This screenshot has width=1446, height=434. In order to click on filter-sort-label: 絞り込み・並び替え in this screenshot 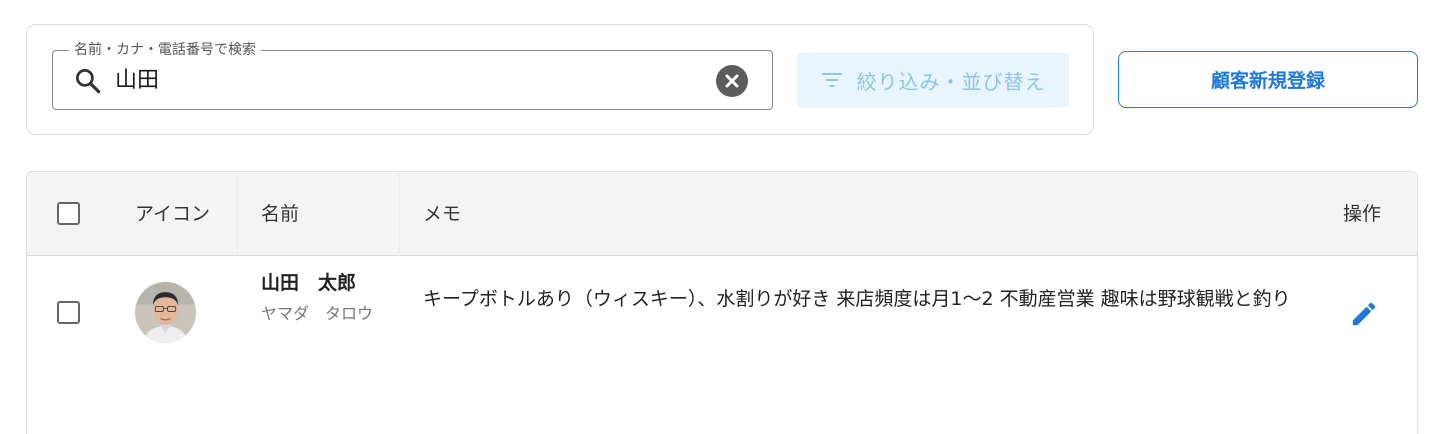, I will do `click(951, 81)`.